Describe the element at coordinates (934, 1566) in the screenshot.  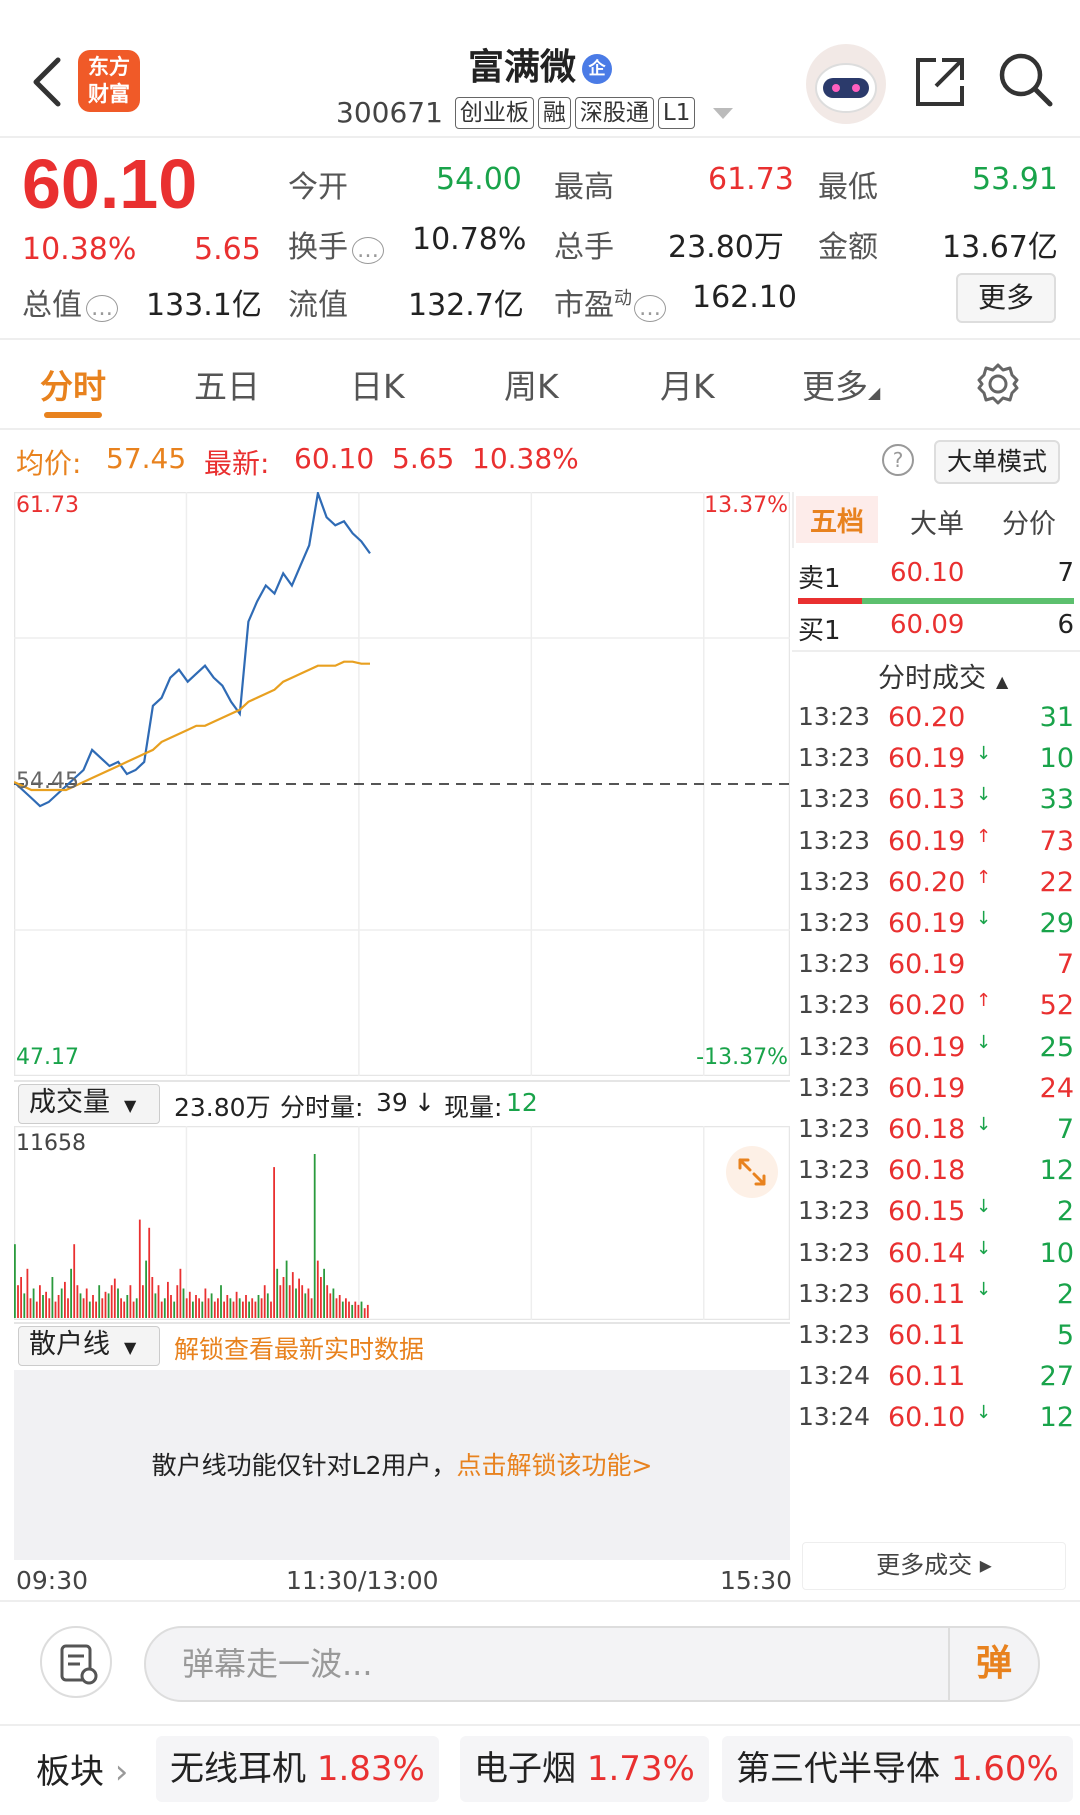
I see `more-trades-button: 更多成交 ▸` at that location.